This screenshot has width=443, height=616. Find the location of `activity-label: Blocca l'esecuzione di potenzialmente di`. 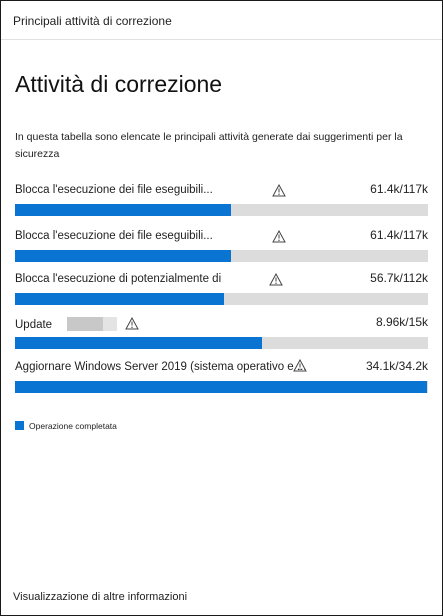

activity-label: Blocca l'esecuzione di potenzialmente di is located at coordinates (118, 279).